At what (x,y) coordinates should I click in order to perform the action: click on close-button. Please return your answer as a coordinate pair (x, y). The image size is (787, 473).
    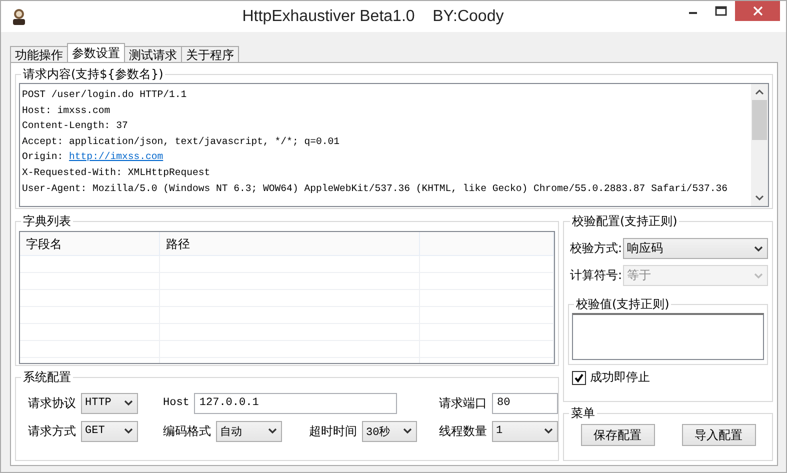
    Looking at the image, I should click on (757, 11).